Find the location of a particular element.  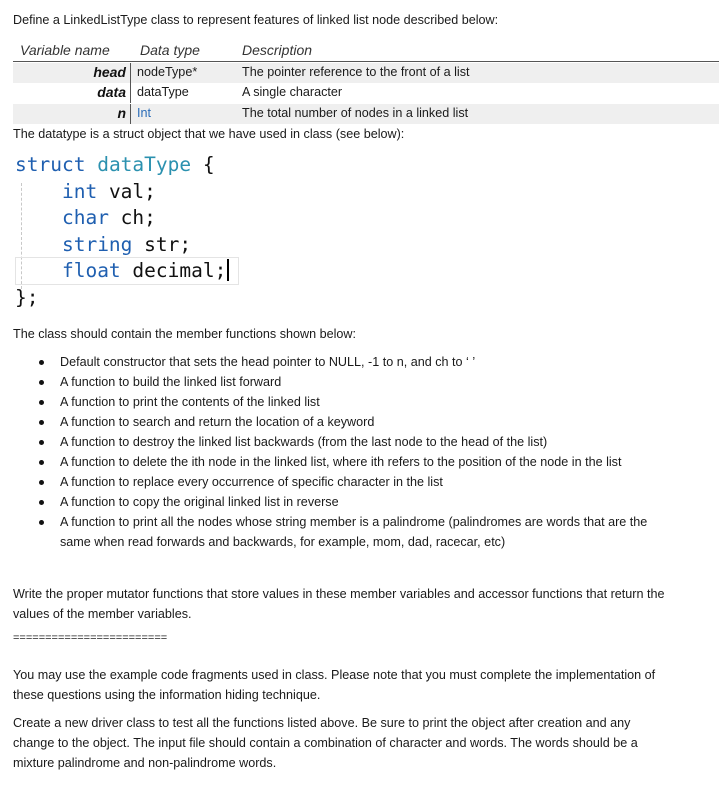

description: A single character is located at coordinates (292, 92).